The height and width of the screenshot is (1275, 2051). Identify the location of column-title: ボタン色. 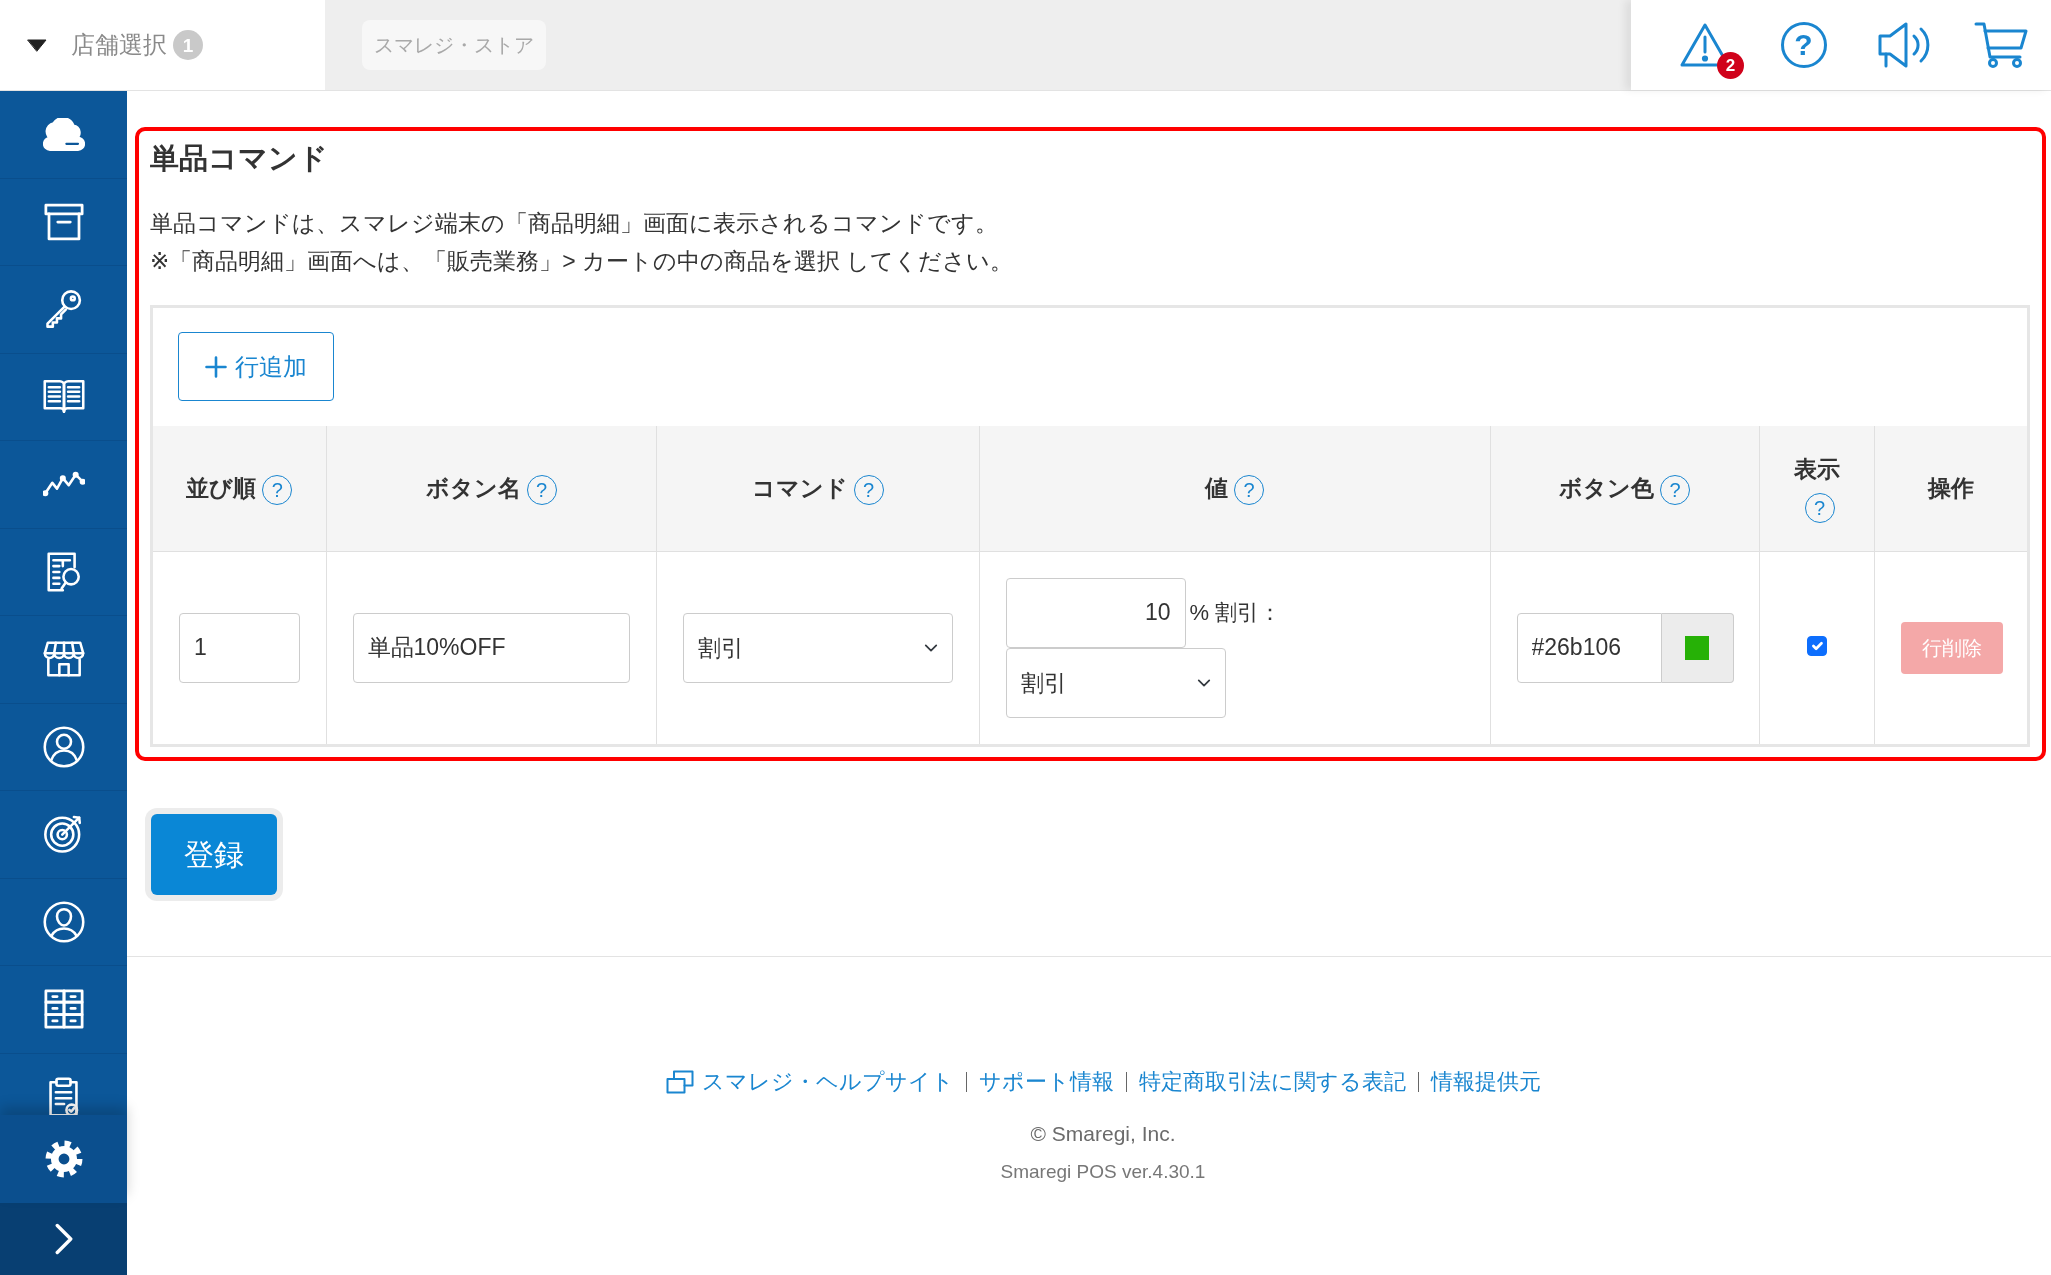
(1606, 487).